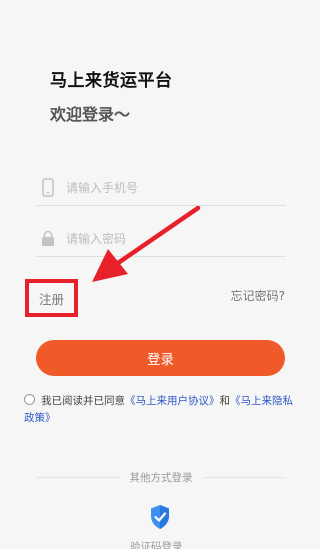 The height and width of the screenshot is (549, 320). What do you see at coordinates (244, 477) in the screenshot?
I see `divider-line-right` at bounding box center [244, 477].